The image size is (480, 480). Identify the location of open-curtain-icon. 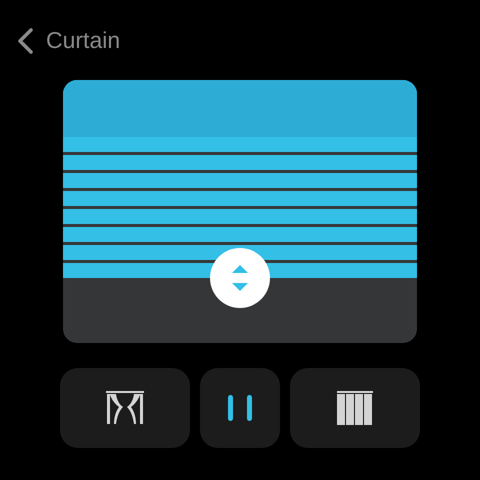
(125, 408).